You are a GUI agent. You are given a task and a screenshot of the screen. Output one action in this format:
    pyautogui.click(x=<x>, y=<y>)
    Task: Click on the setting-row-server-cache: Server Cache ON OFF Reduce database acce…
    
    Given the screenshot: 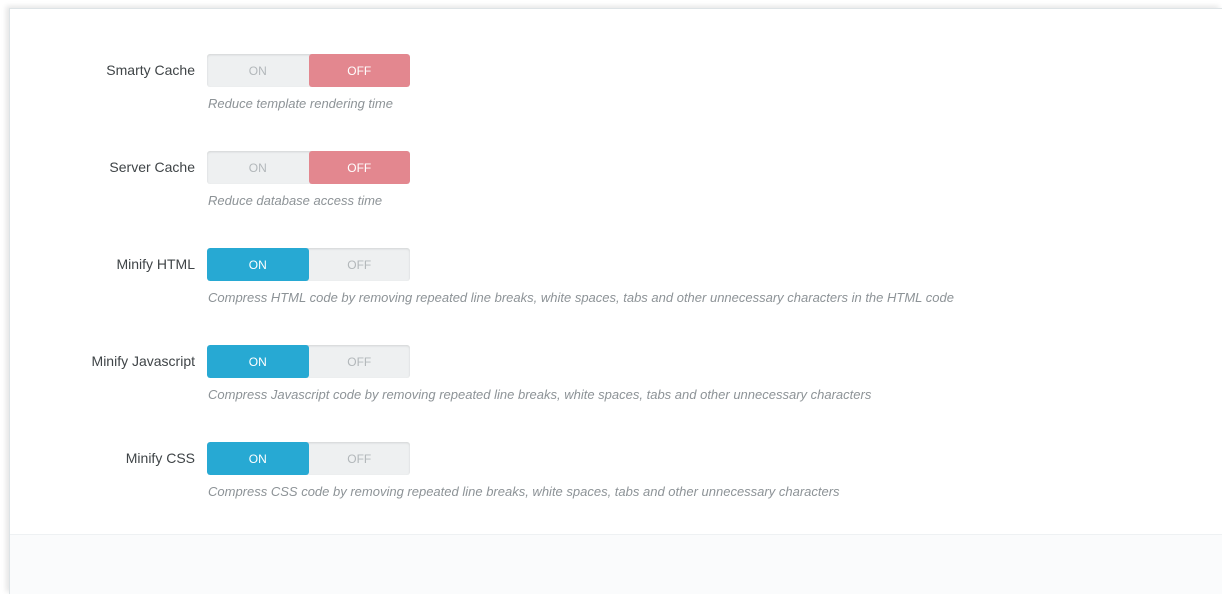 What is the action you would take?
    pyautogui.click(x=610, y=186)
    